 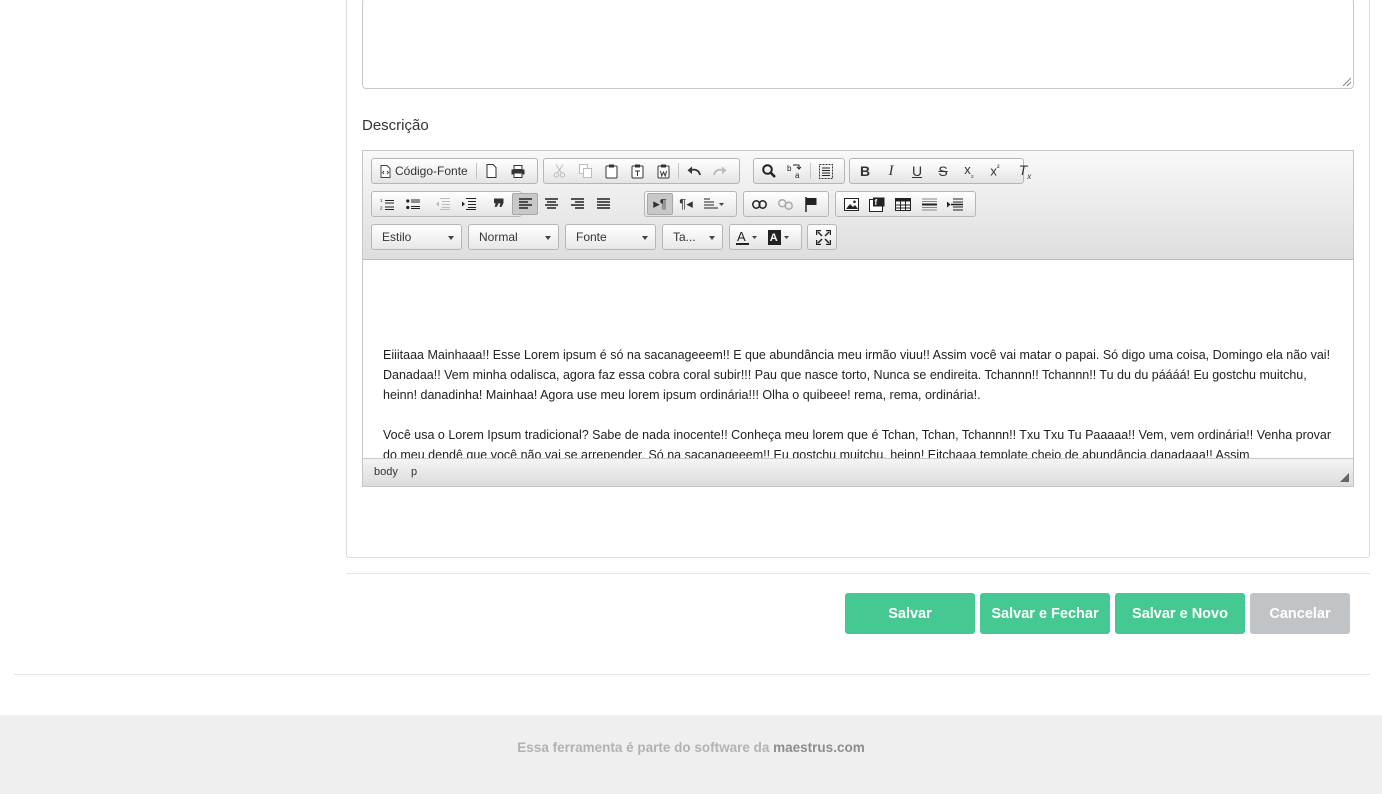 What do you see at coordinates (858, 573) in the screenshot?
I see `actions-divider` at bounding box center [858, 573].